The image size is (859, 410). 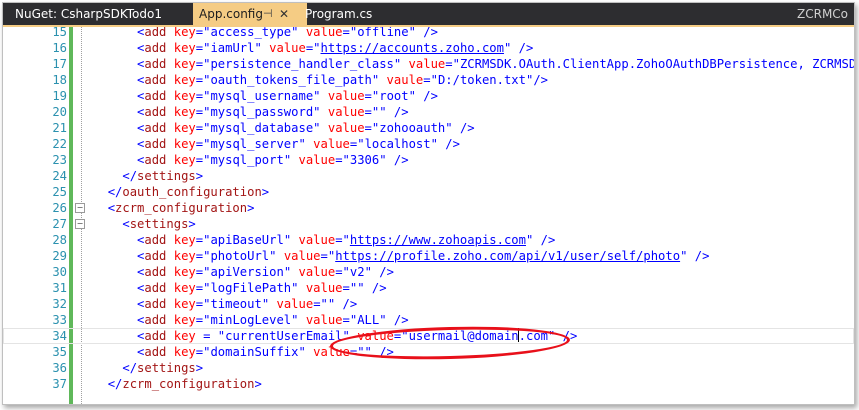 I want to click on close-icon: ✕, so click(x=284, y=14).